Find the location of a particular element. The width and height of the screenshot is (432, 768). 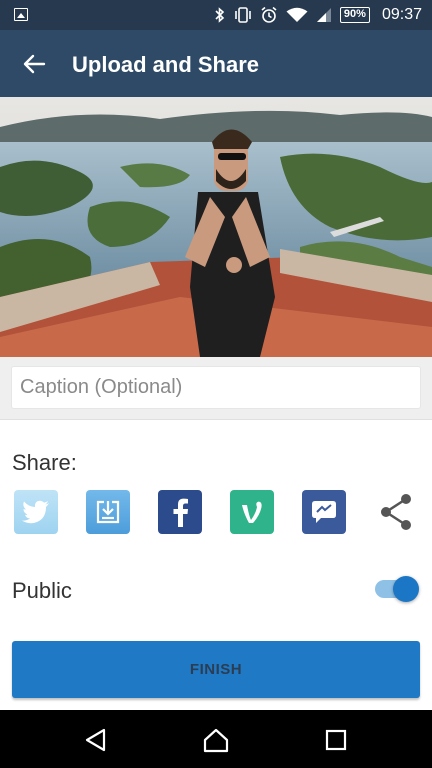

download-icon is located at coordinates (108, 512).